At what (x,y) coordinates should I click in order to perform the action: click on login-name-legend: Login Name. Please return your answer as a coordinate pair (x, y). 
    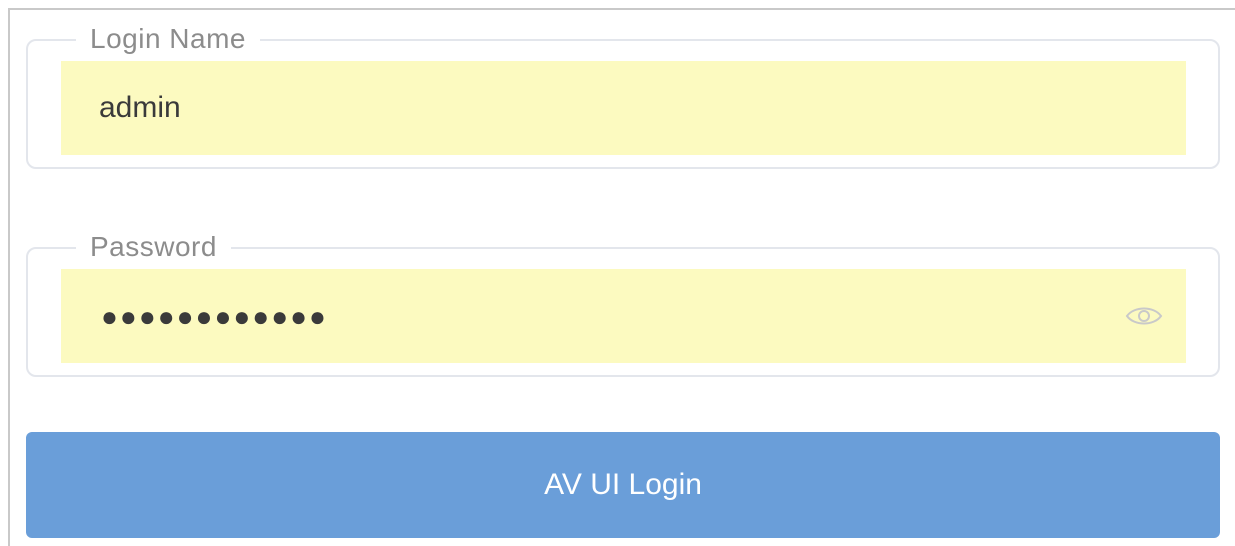
    Looking at the image, I should click on (168, 39).